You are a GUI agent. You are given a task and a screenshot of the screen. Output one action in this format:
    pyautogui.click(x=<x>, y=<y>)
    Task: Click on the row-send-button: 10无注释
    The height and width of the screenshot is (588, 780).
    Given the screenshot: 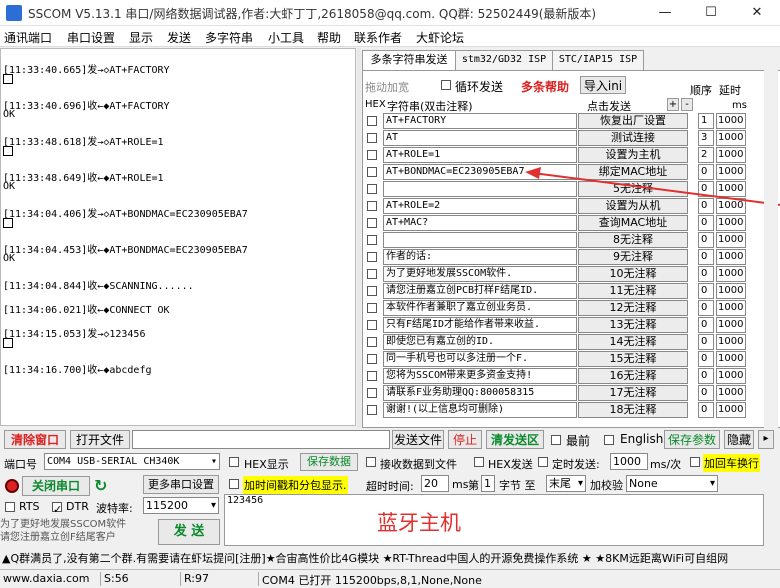 What is the action you would take?
    pyautogui.click(x=633, y=274)
    